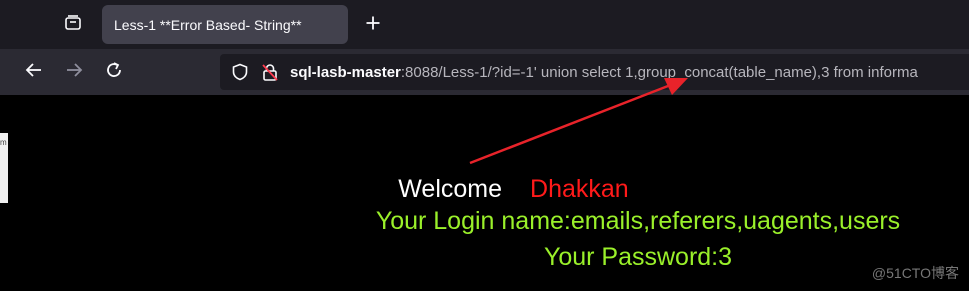 This screenshot has width=969, height=291. I want to click on welcome-line: Welcome Dhakkan, so click(484, 189).